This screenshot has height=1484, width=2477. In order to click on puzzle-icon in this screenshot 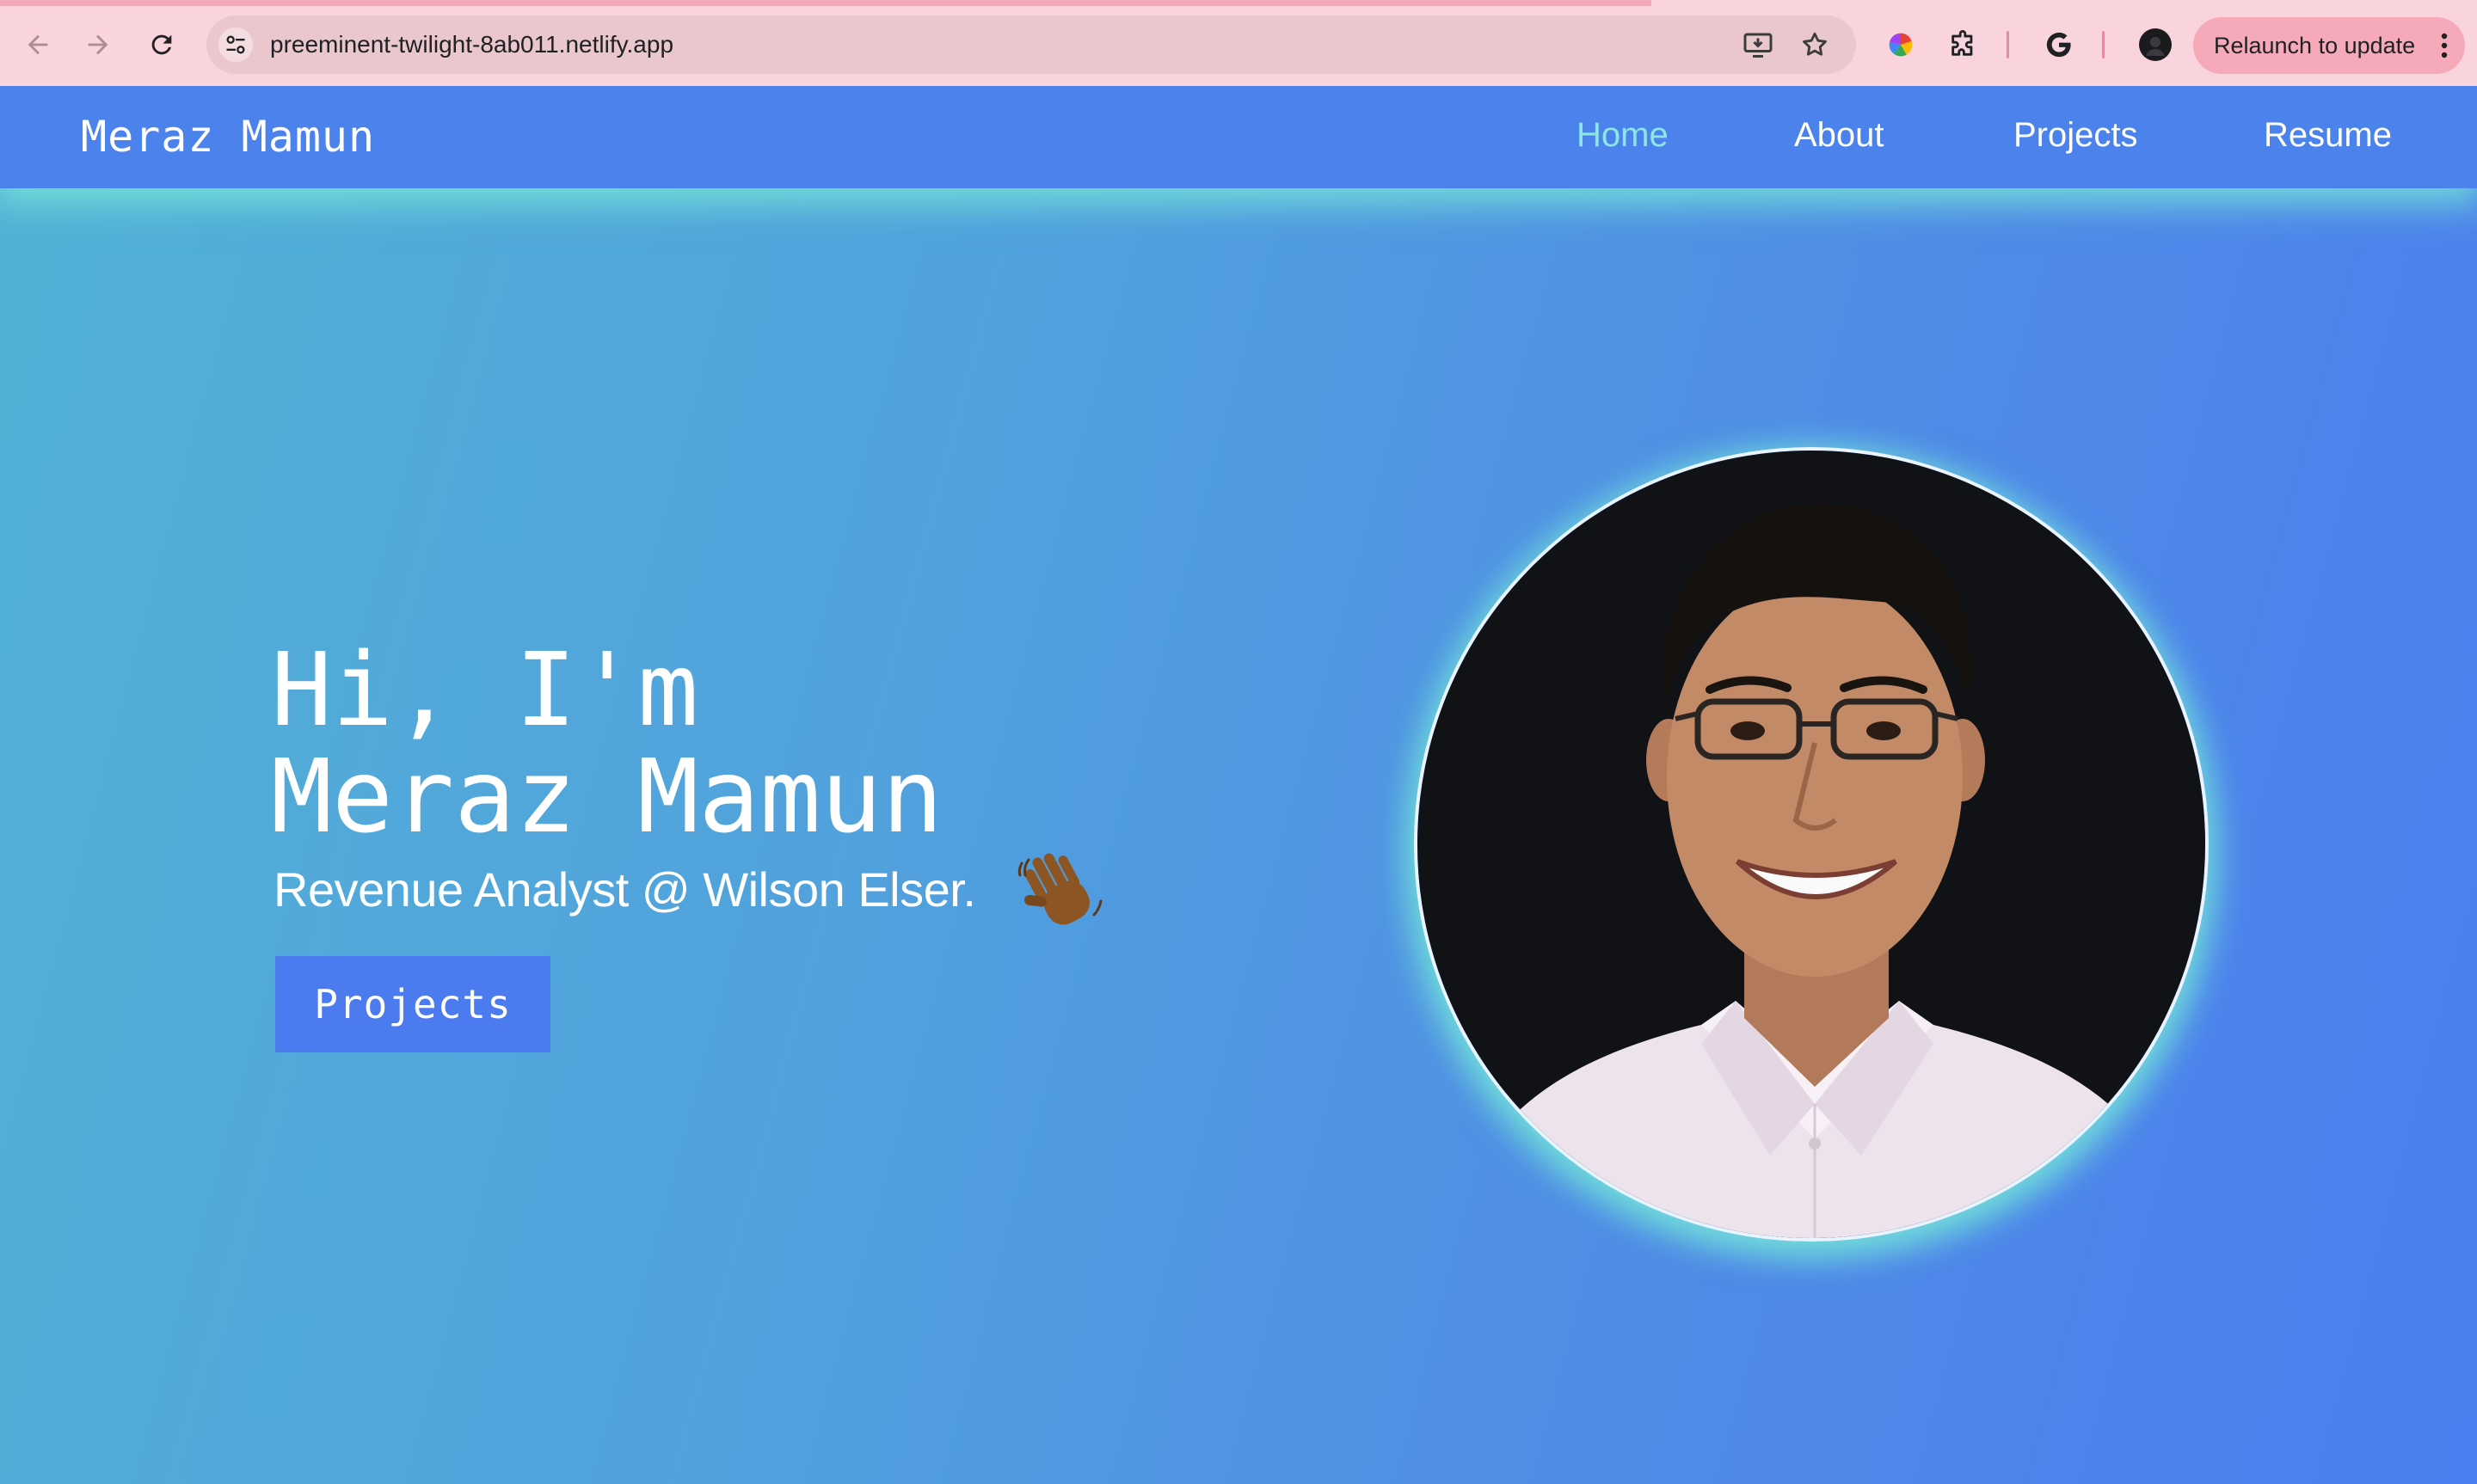, I will do `click(1962, 43)`.